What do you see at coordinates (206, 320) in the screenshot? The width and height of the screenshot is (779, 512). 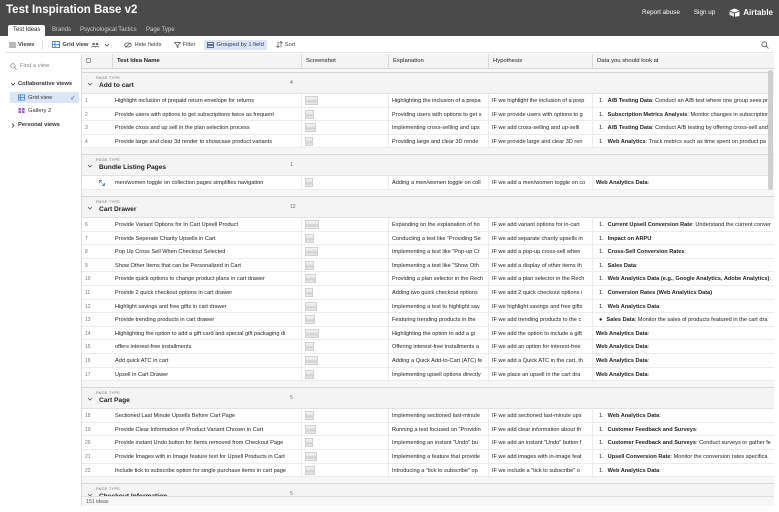 I see `test-idea-name-cell: Provide trending products in cart drawer` at bounding box center [206, 320].